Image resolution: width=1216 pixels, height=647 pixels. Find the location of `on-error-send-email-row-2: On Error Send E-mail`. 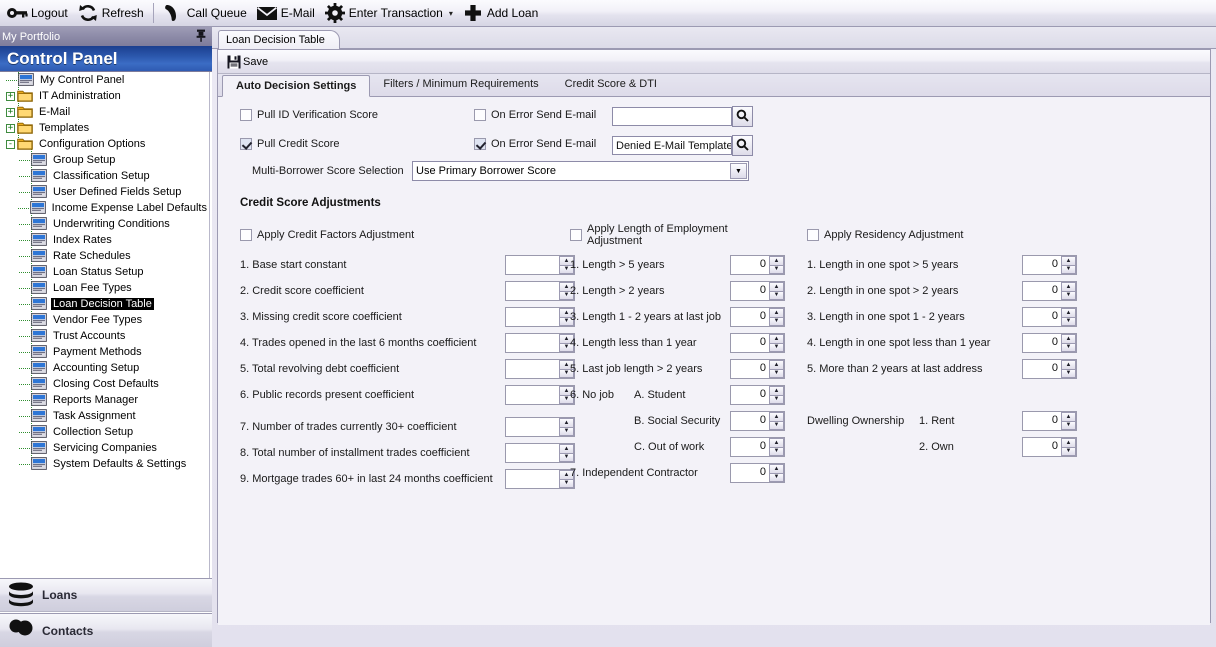

on-error-send-email-row-2: On Error Send E-mail is located at coordinates (535, 144).